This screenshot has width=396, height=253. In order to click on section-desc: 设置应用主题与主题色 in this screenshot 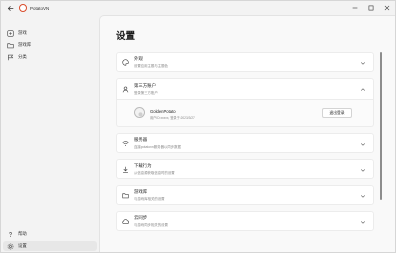, I will do `click(151, 66)`.